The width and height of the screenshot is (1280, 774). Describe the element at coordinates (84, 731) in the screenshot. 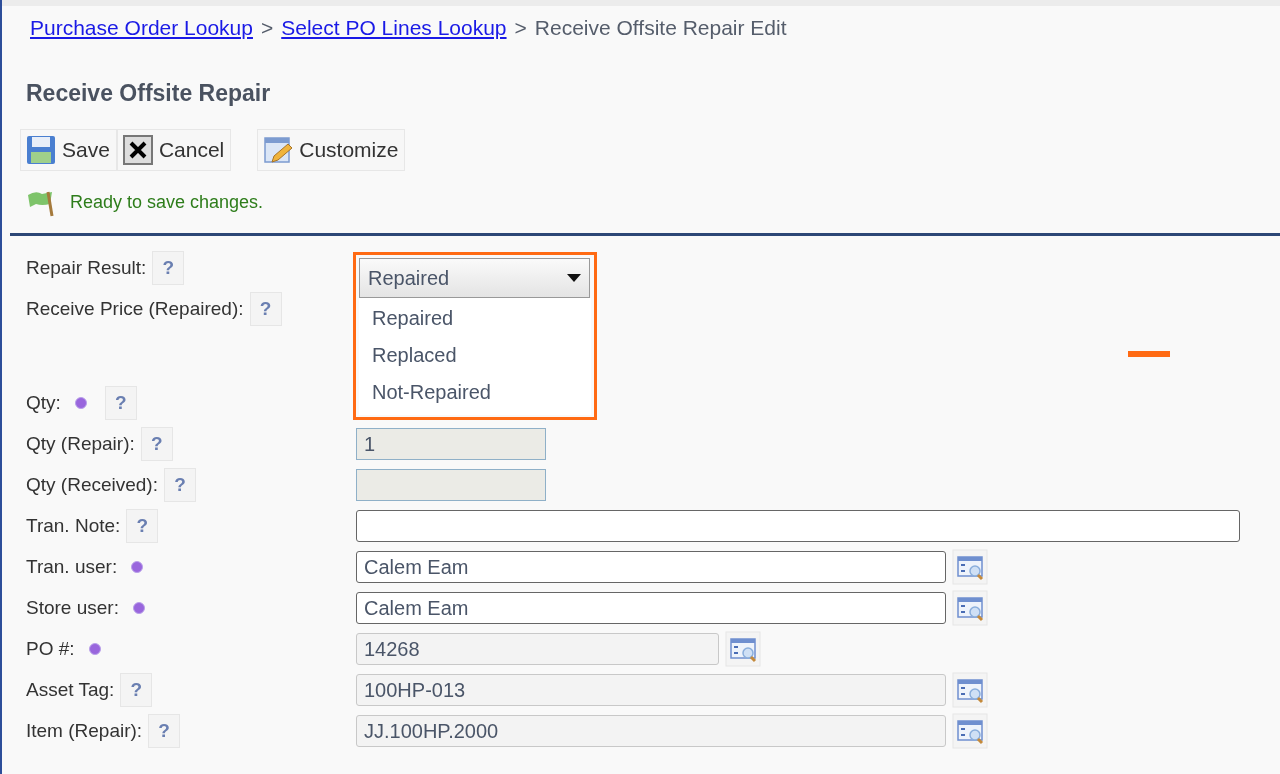

I see `field-label: Item (Repair):` at that location.